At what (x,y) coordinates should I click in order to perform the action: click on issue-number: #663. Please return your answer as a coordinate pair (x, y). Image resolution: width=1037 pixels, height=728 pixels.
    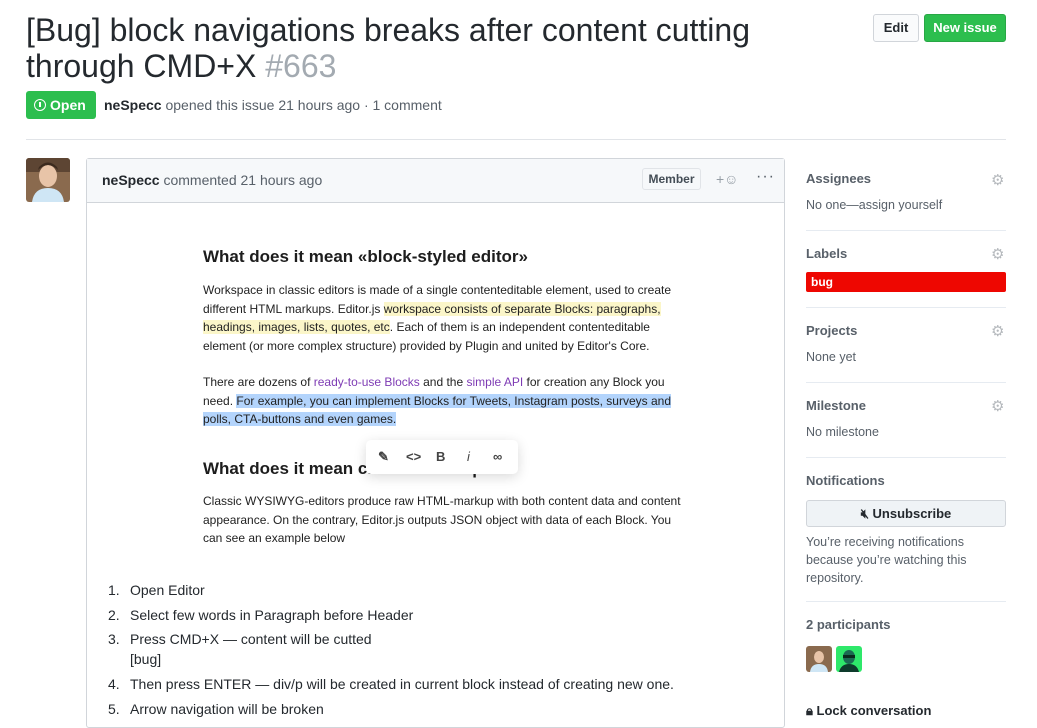
    Looking at the image, I should click on (301, 66).